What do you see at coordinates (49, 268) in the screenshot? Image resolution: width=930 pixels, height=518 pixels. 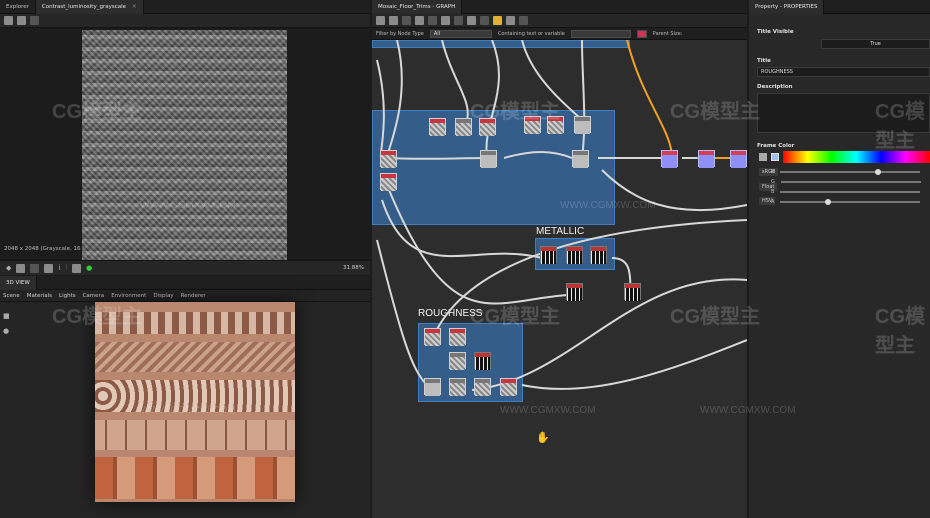 I see `grid-icon` at bounding box center [49, 268].